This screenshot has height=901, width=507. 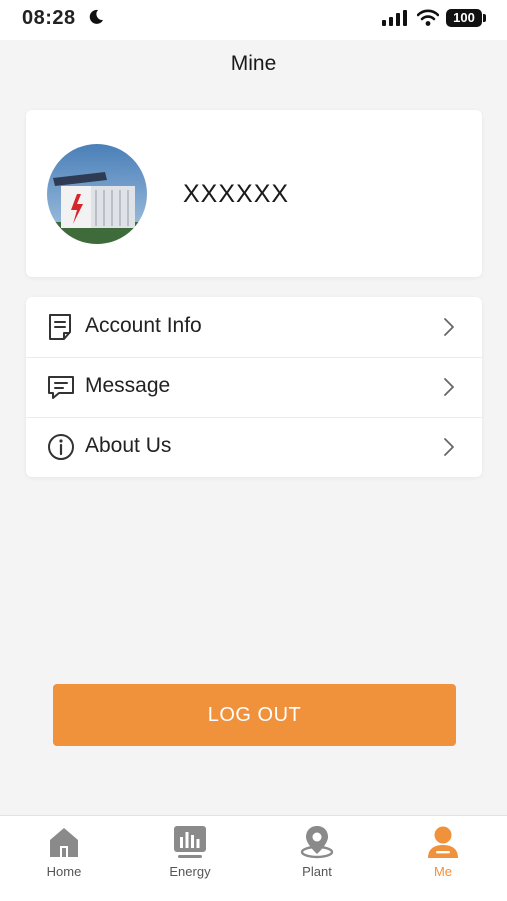 I want to click on signal-icon, so click(x=394, y=18).